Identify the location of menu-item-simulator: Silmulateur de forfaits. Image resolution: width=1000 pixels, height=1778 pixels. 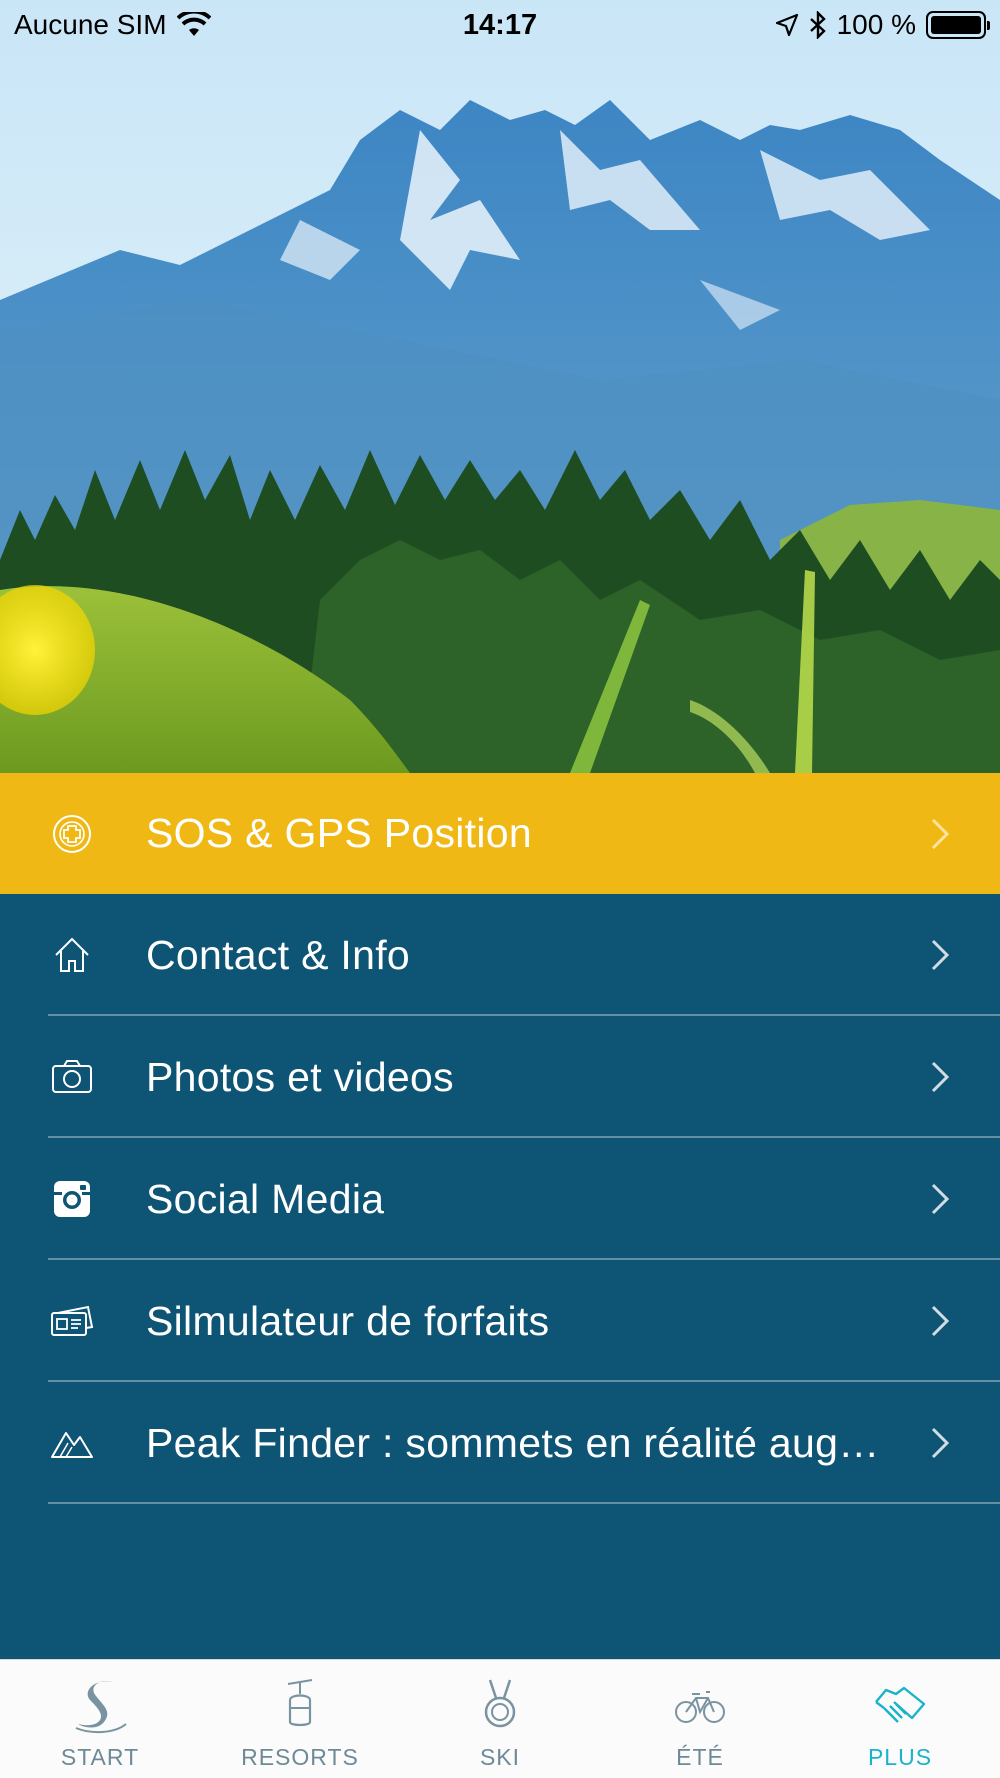
(500, 1321).